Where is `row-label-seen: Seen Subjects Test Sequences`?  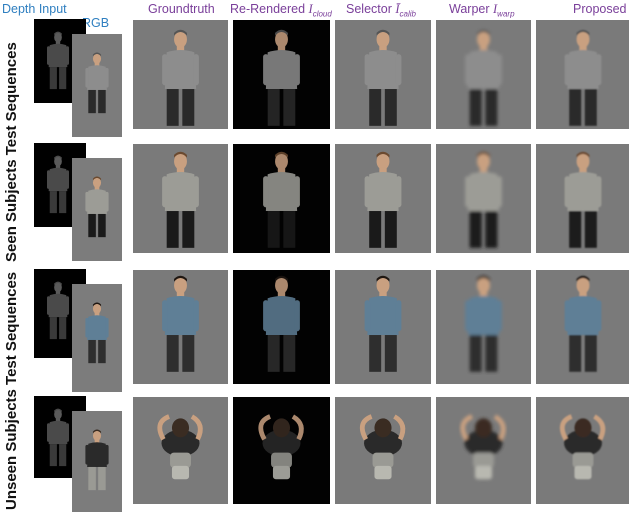
row-label-seen: Seen Subjects Test Sequences is located at coordinates (11, 152).